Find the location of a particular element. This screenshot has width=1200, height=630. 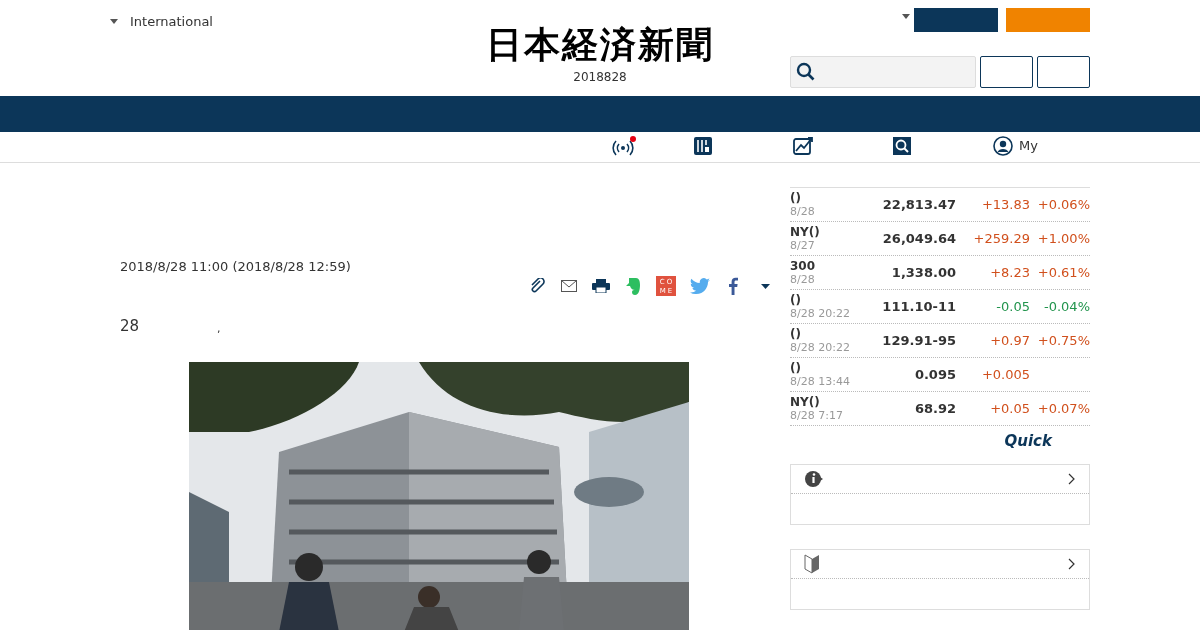

search-field is located at coordinates (883, 72).